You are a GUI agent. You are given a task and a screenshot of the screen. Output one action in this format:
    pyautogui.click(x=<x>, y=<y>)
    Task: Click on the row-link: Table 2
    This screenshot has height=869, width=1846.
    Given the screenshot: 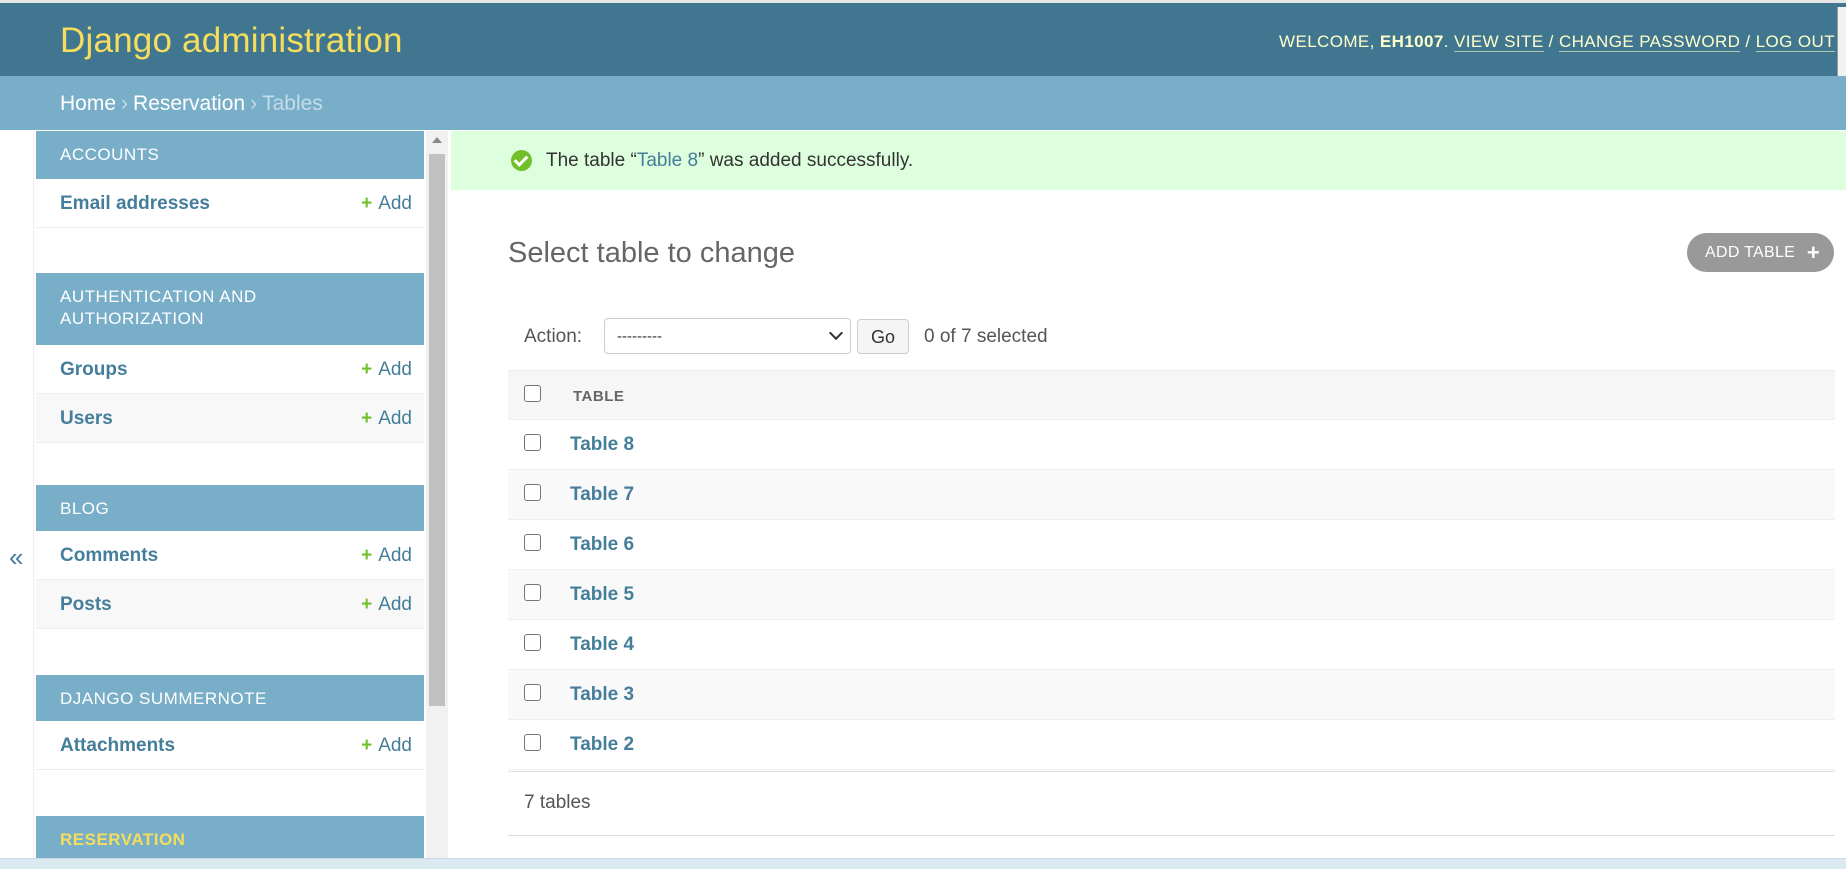 What is the action you would take?
    pyautogui.click(x=602, y=745)
    